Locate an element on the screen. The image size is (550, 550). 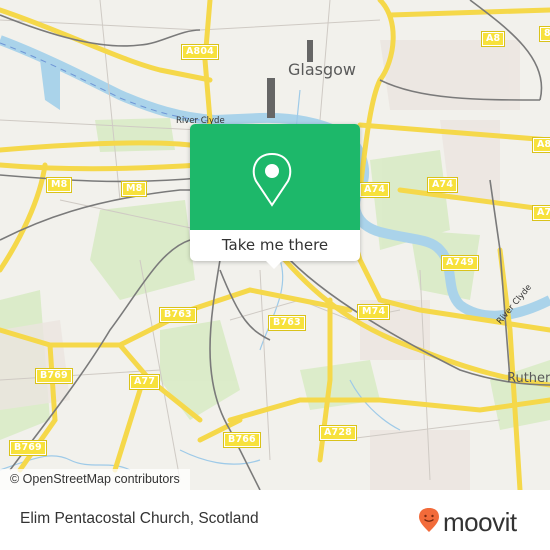
road-label: 8 is located at coordinates (544, 34).